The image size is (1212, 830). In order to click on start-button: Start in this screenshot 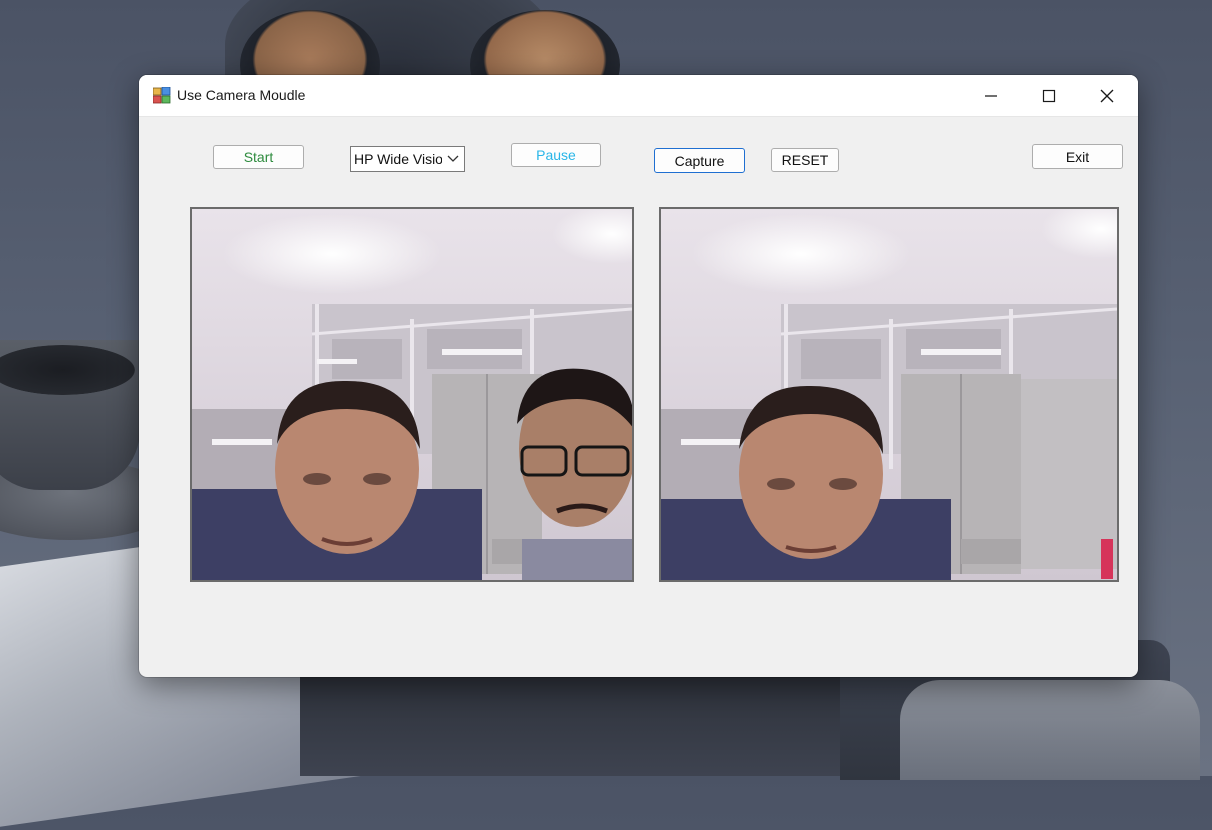, I will do `click(258, 157)`.